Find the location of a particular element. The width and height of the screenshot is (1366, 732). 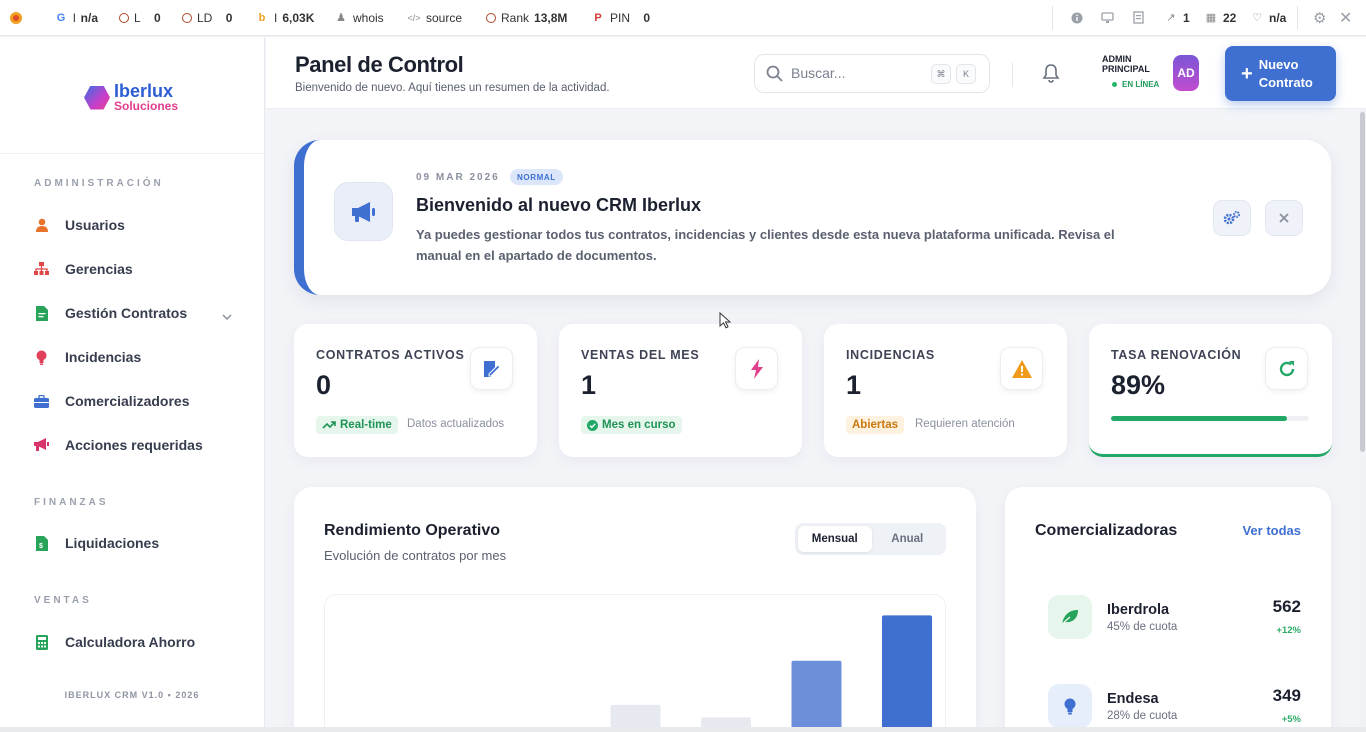

comercializadora-row-iberdrola: Iberdrola 45% de cuota 562 +12% is located at coordinates (1176, 618).